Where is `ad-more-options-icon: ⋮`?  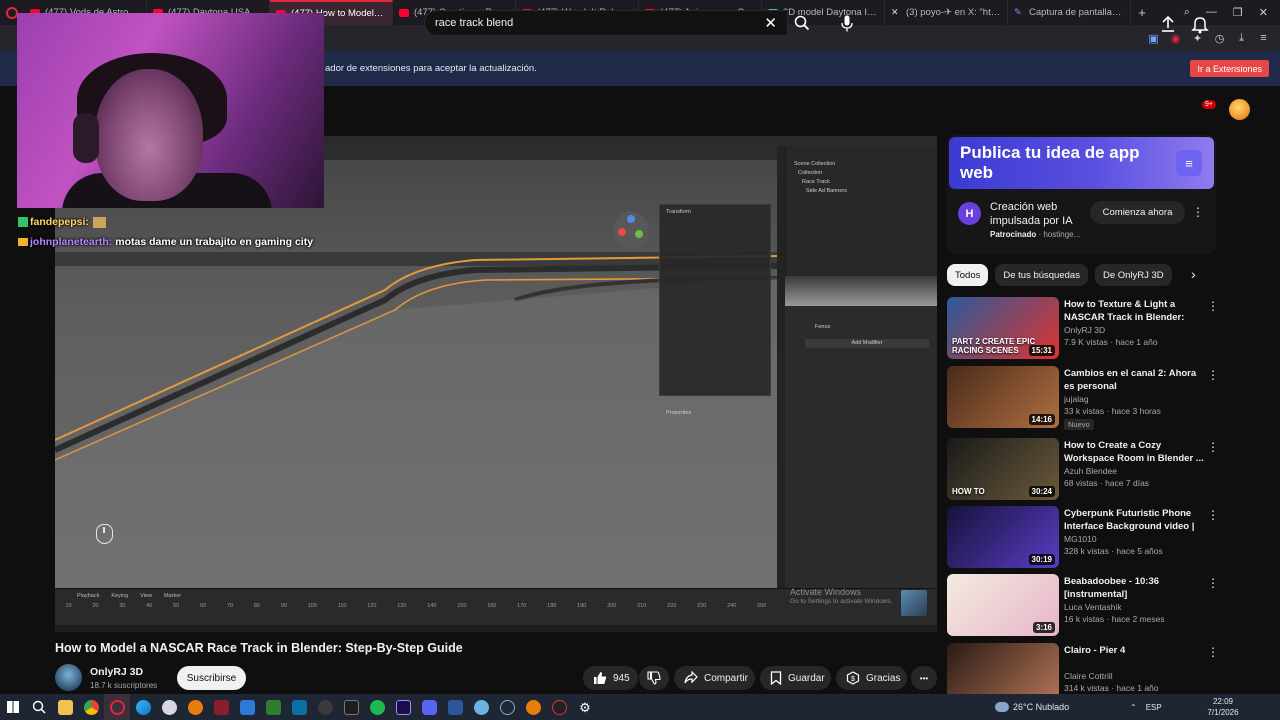 ad-more-options-icon: ⋮ is located at coordinates (1198, 212).